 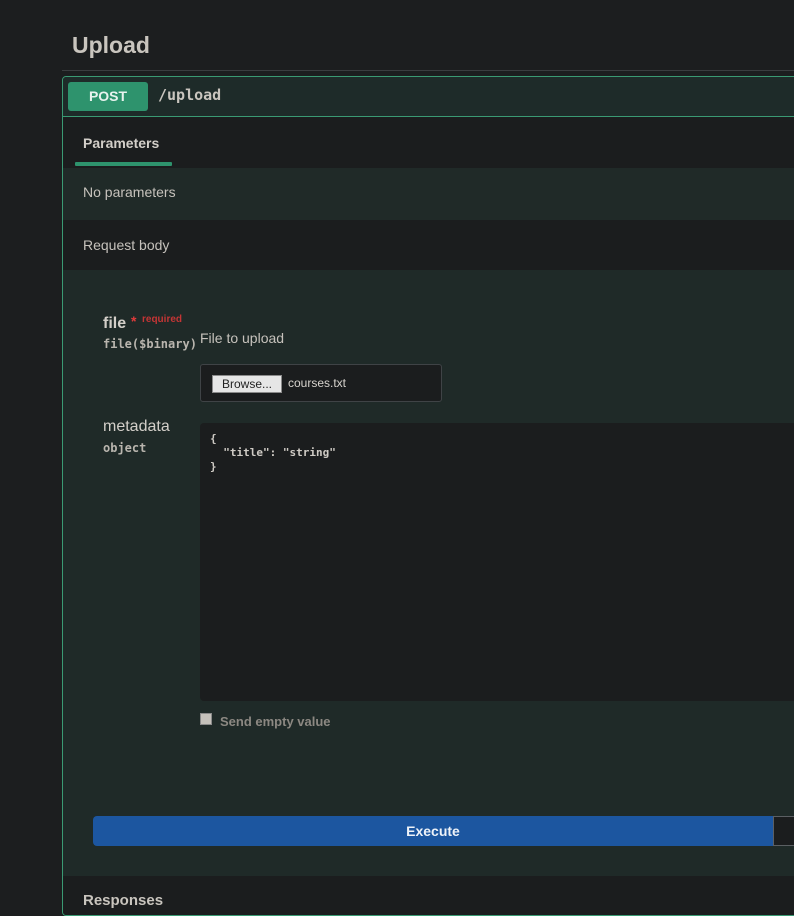 What do you see at coordinates (273, 452) in the screenshot?
I see `json-line: "title": "string"` at bounding box center [273, 452].